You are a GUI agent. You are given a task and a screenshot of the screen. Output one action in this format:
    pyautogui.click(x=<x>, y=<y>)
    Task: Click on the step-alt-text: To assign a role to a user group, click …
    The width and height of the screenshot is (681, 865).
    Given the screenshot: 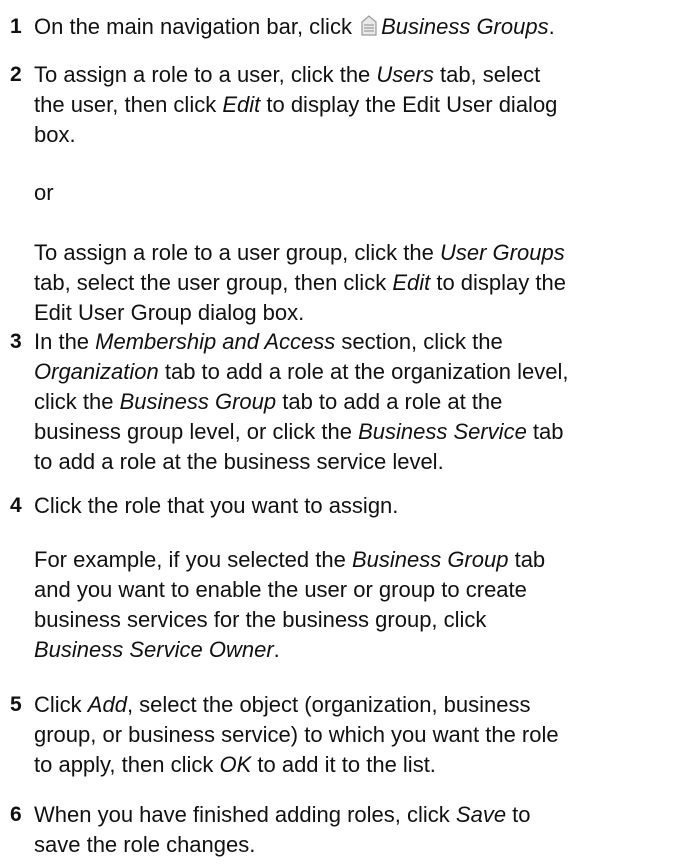 What is the action you would take?
    pyautogui.click(x=300, y=282)
    